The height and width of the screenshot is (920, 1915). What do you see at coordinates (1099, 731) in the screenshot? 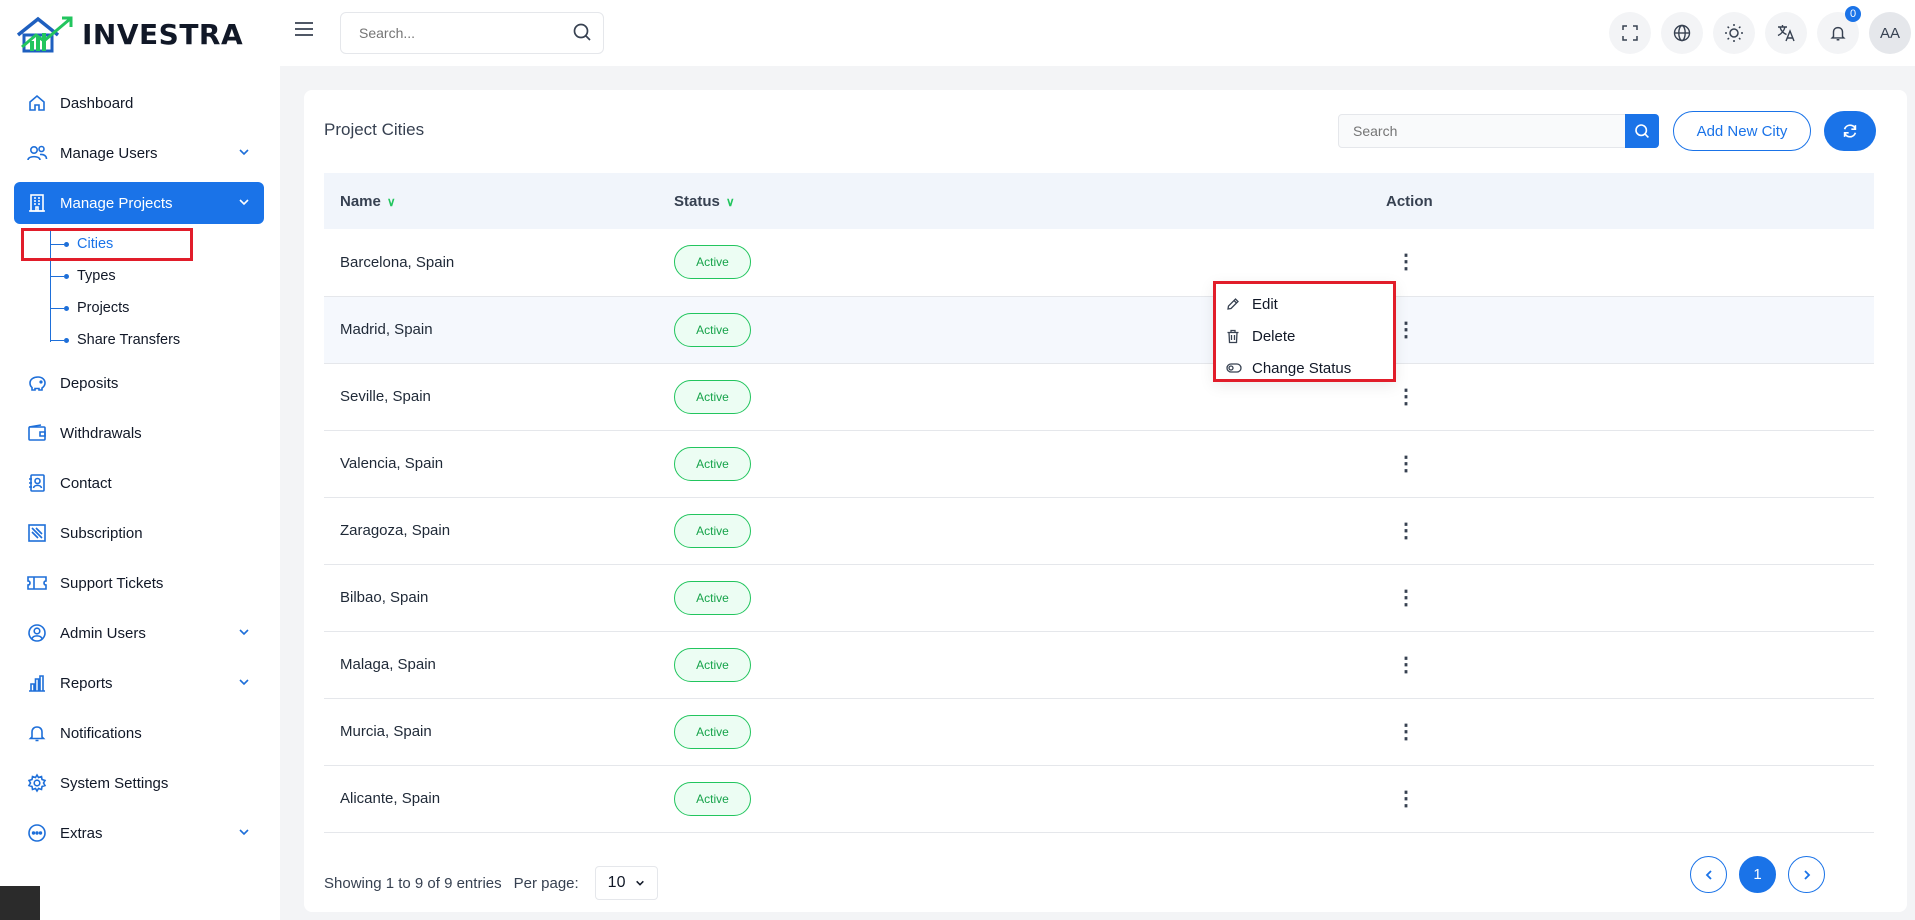
I see `table-row: Murcia, Spain Active ⋮` at bounding box center [1099, 731].